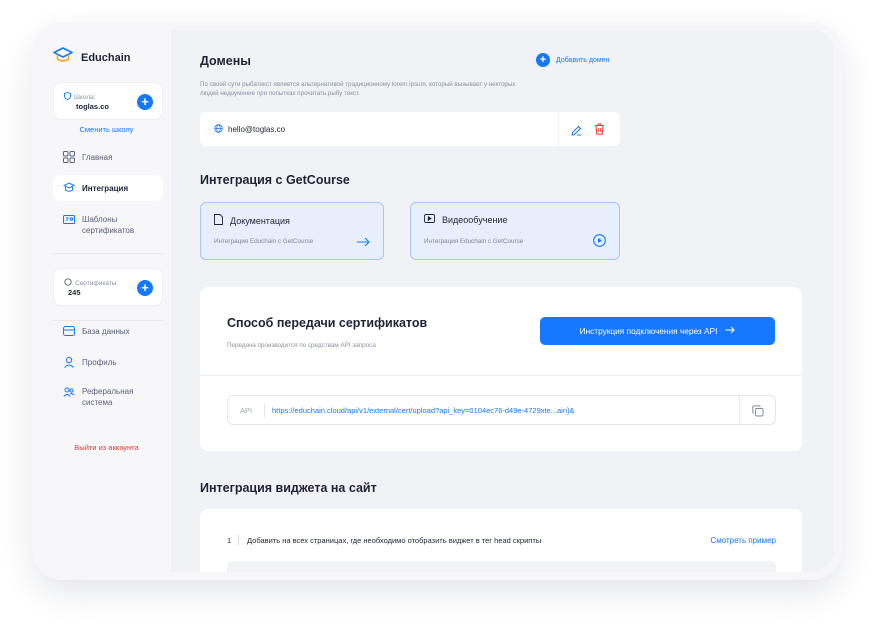 The image size is (874, 624). I want to click on shield-icon, so click(67, 97).